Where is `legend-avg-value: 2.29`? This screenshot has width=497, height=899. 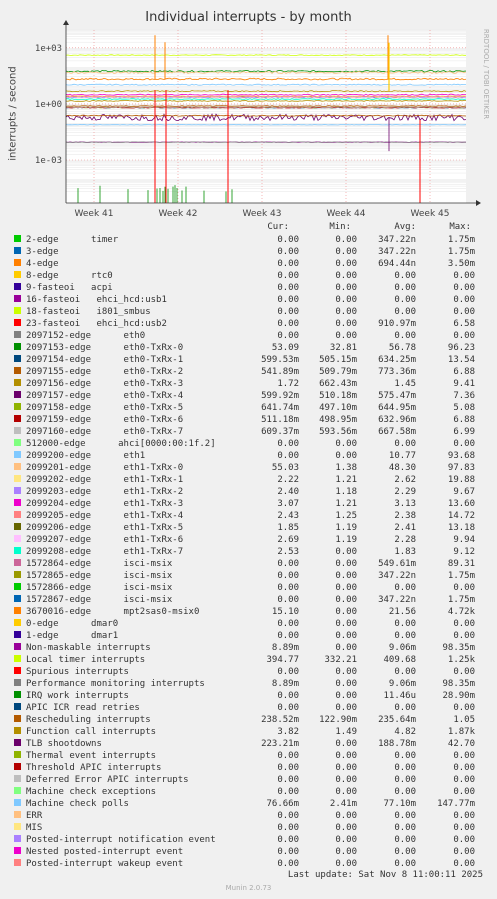
legend-avg-value: 2.29 is located at coordinates (405, 492).